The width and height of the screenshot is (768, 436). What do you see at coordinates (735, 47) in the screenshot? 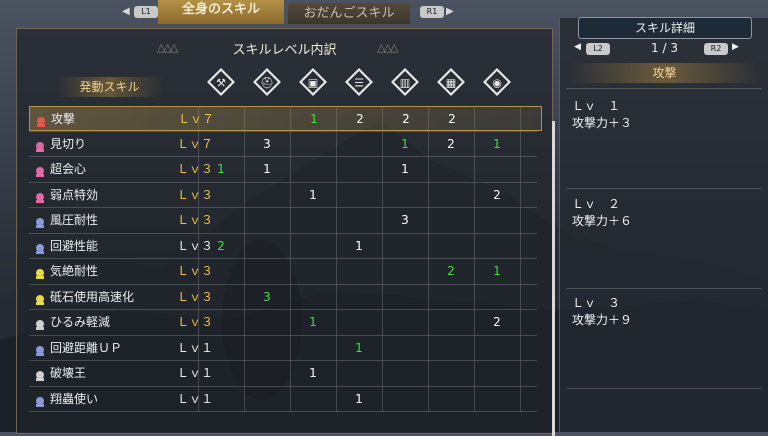
I see `pager-right-arrow-icon: ▶` at bounding box center [735, 47].